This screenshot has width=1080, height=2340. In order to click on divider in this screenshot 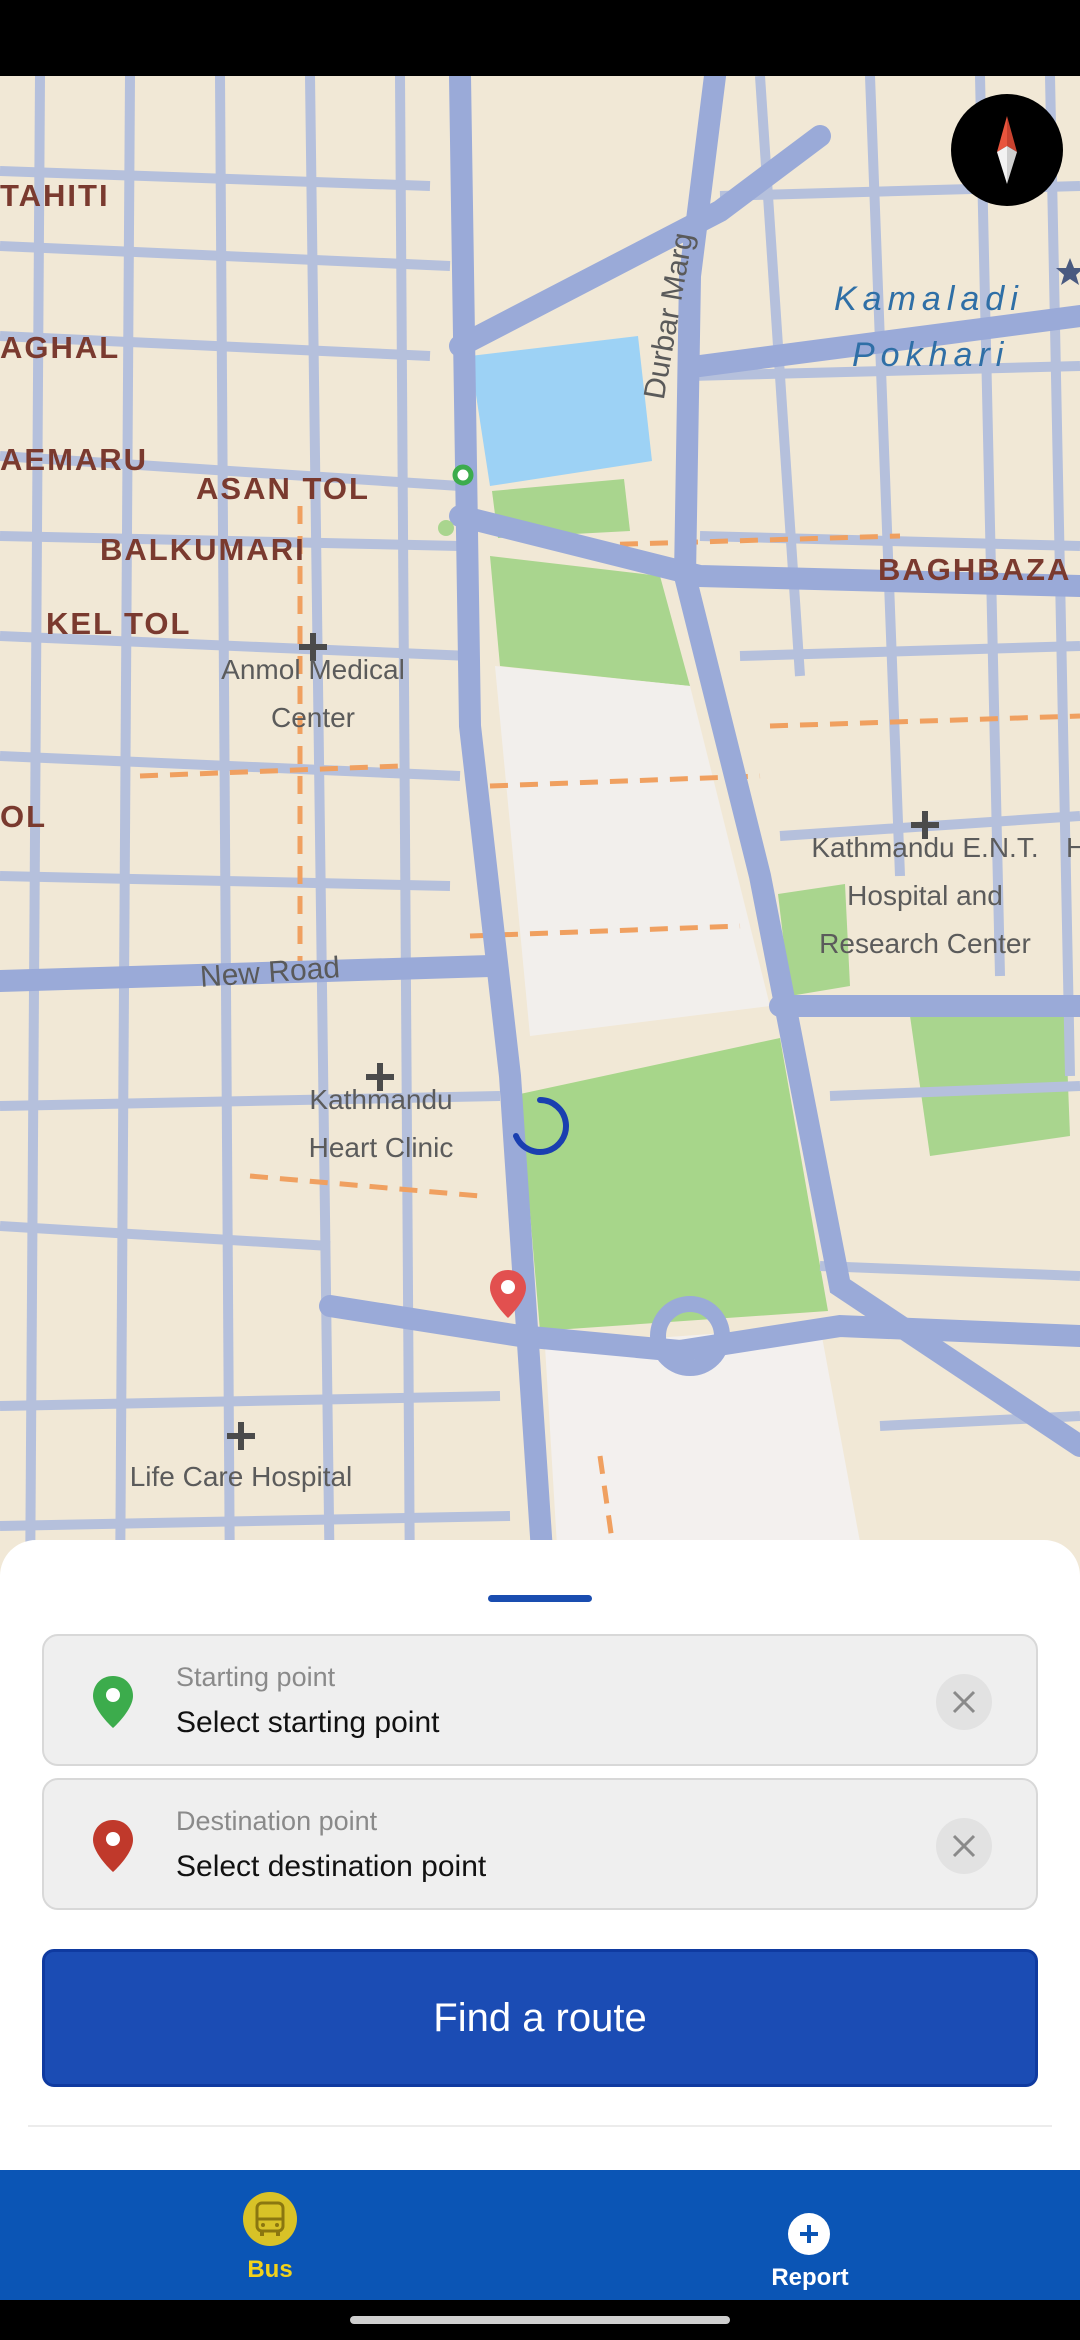, I will do `click(540, 2126)`.